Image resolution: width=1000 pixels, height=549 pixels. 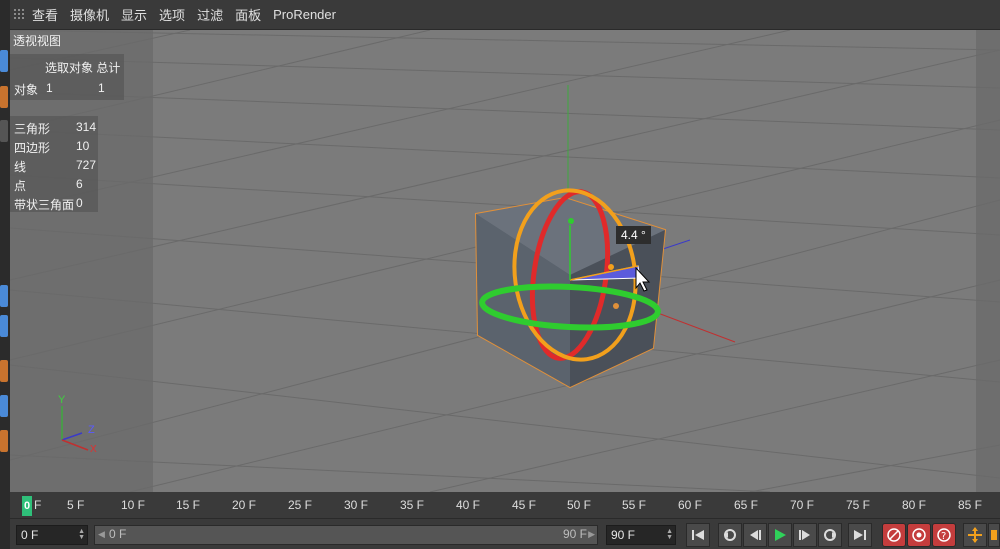 What do you see at coordinates (579, 505) in the screenshot?
I see `timeline-tick: 50 F` at bounding box center [579, 505].